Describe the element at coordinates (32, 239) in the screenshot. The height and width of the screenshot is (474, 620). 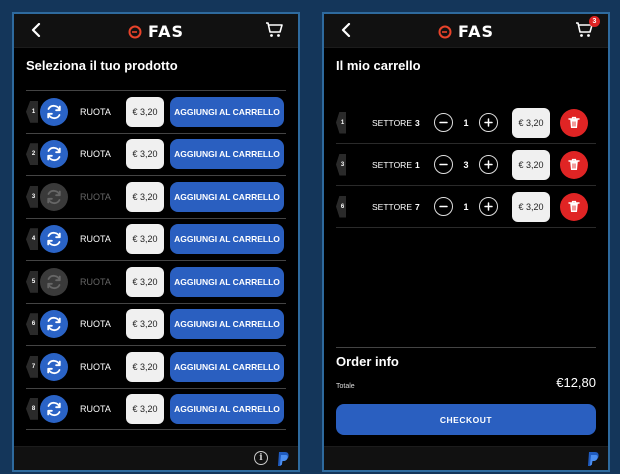
I see `slot-number-tab: 4` at that location.